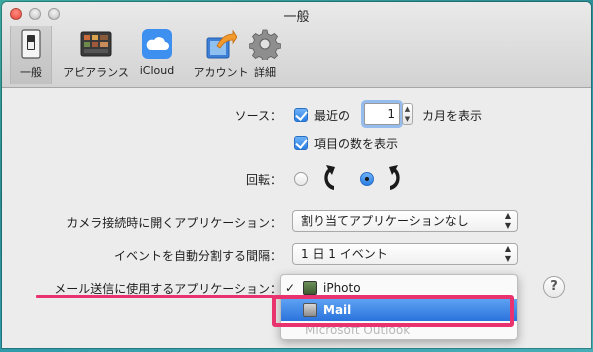  I want to click on tab-general-label: 一般, so click(31, 72).